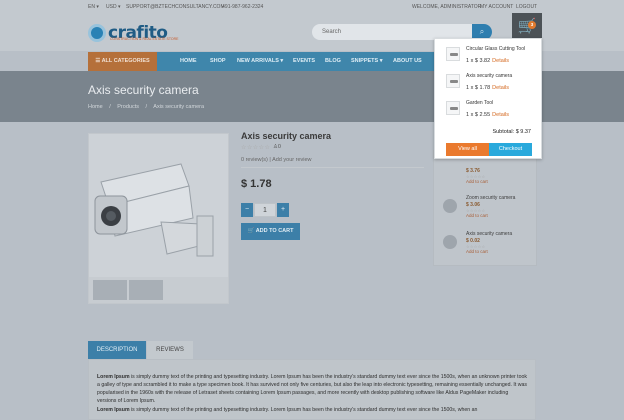 Image resolution: width=624 pixels, height=420 pixels. Describe the element at coordinates (532, 25) in the screenshot. I see `cart-count-badge: 3` at that location.